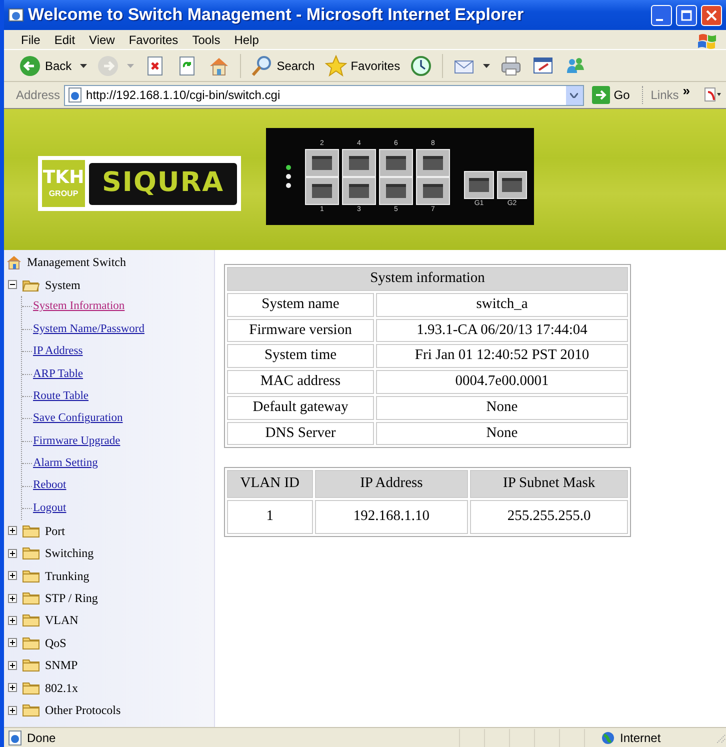  I want to click on printer-icon, so click(511, 65).